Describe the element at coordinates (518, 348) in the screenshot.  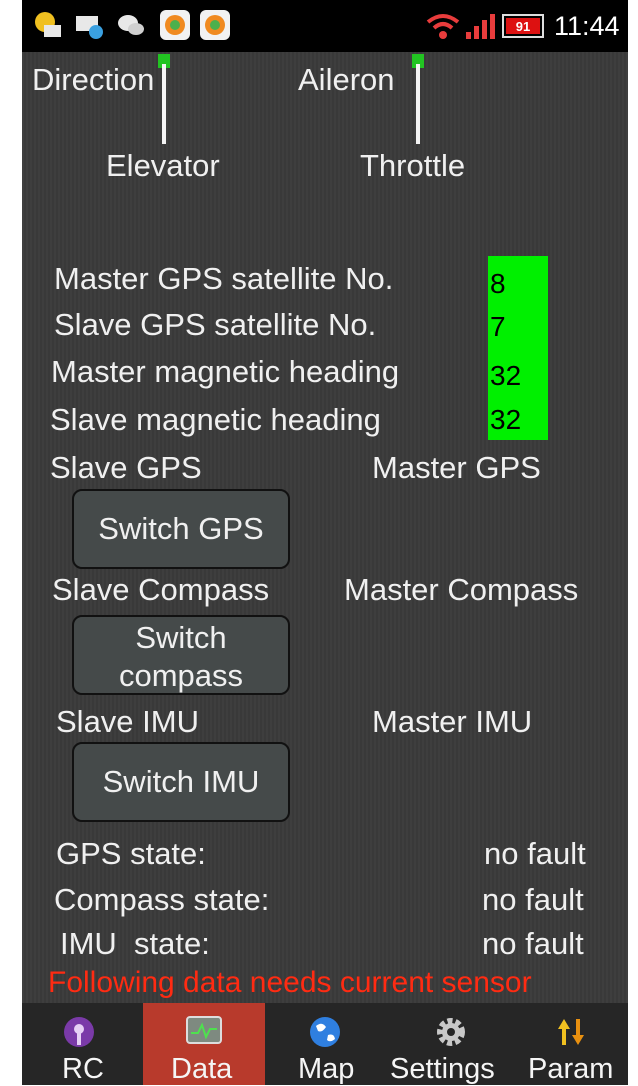
I see `readings-value-panel: 8 7 32 32` at that location.